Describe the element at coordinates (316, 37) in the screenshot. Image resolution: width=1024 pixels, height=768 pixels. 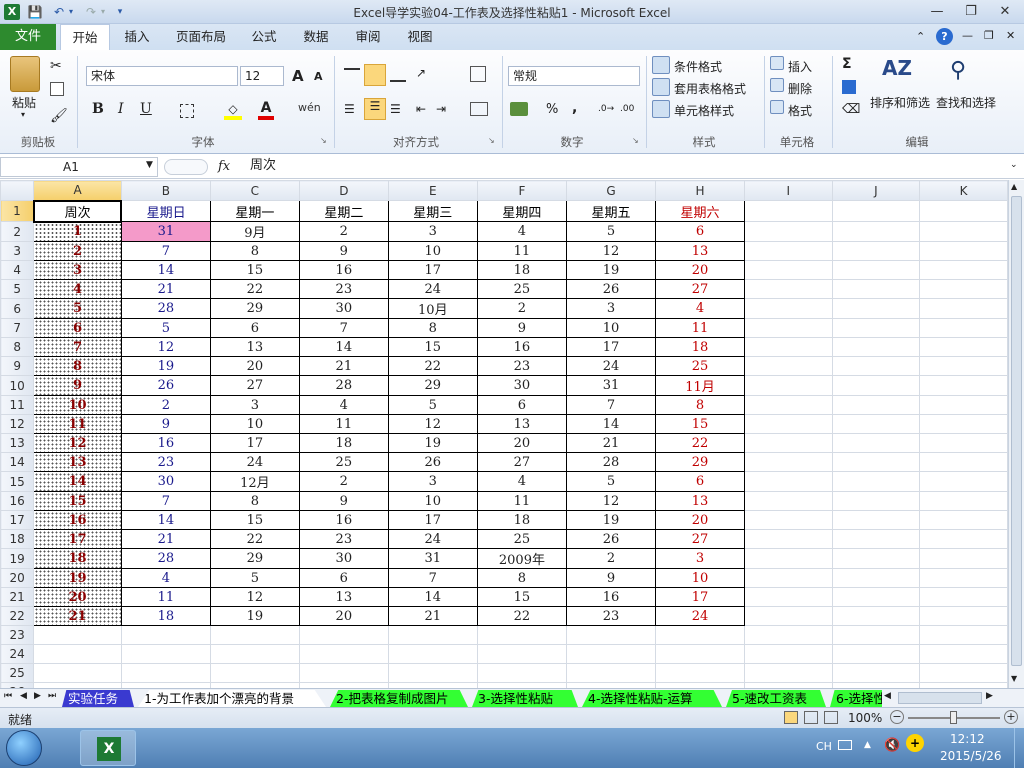
I see `tab-data: 数据` at that location.